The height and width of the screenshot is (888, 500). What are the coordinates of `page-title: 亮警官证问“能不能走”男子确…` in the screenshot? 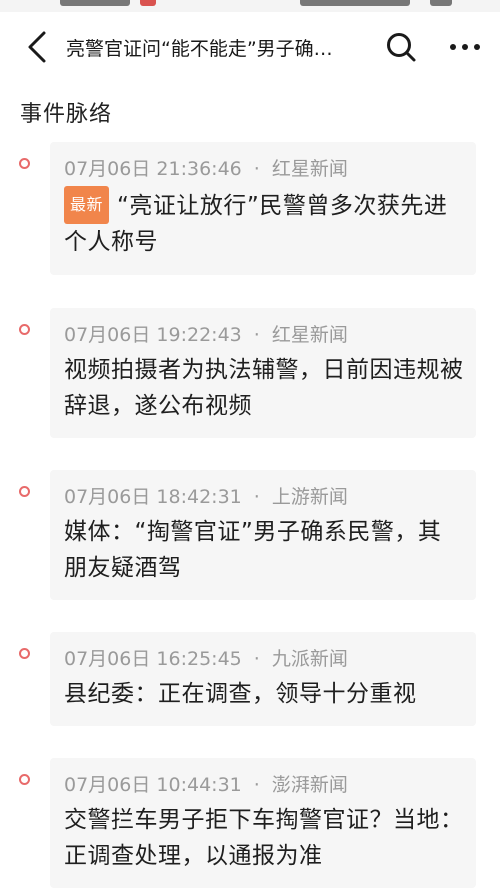 It's located at (199, 48).